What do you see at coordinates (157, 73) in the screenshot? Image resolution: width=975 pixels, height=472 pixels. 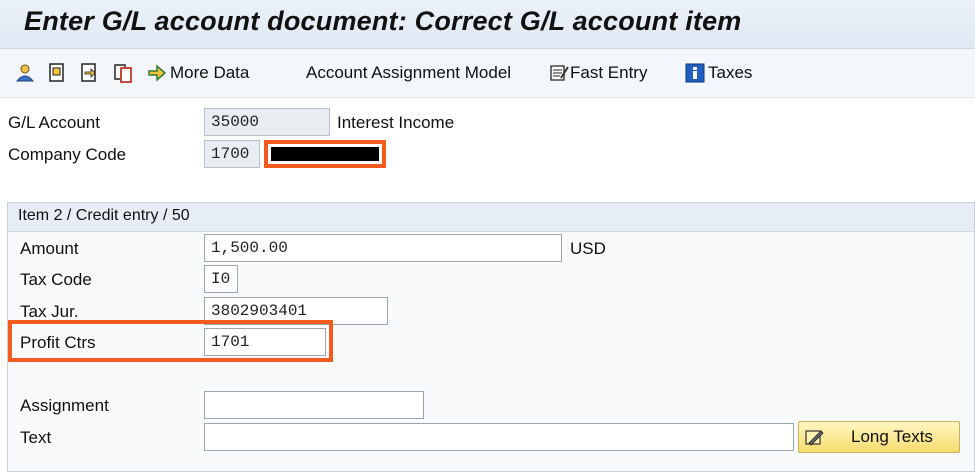 I see `arrow-more-icon` at bounding box center [157, 73].